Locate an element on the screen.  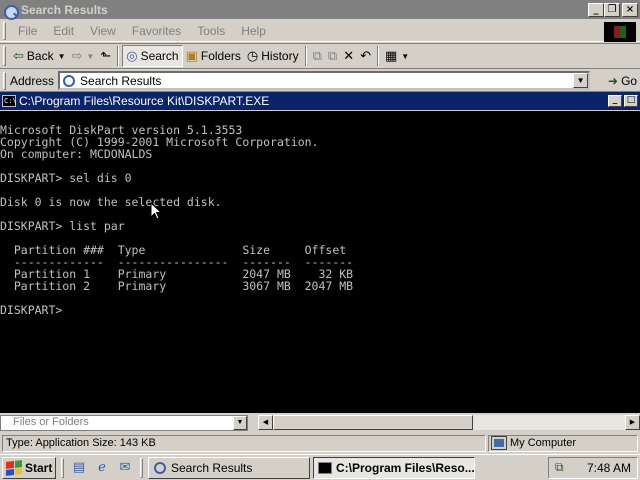
toolbar-grip is located at coordinates (4, 56).